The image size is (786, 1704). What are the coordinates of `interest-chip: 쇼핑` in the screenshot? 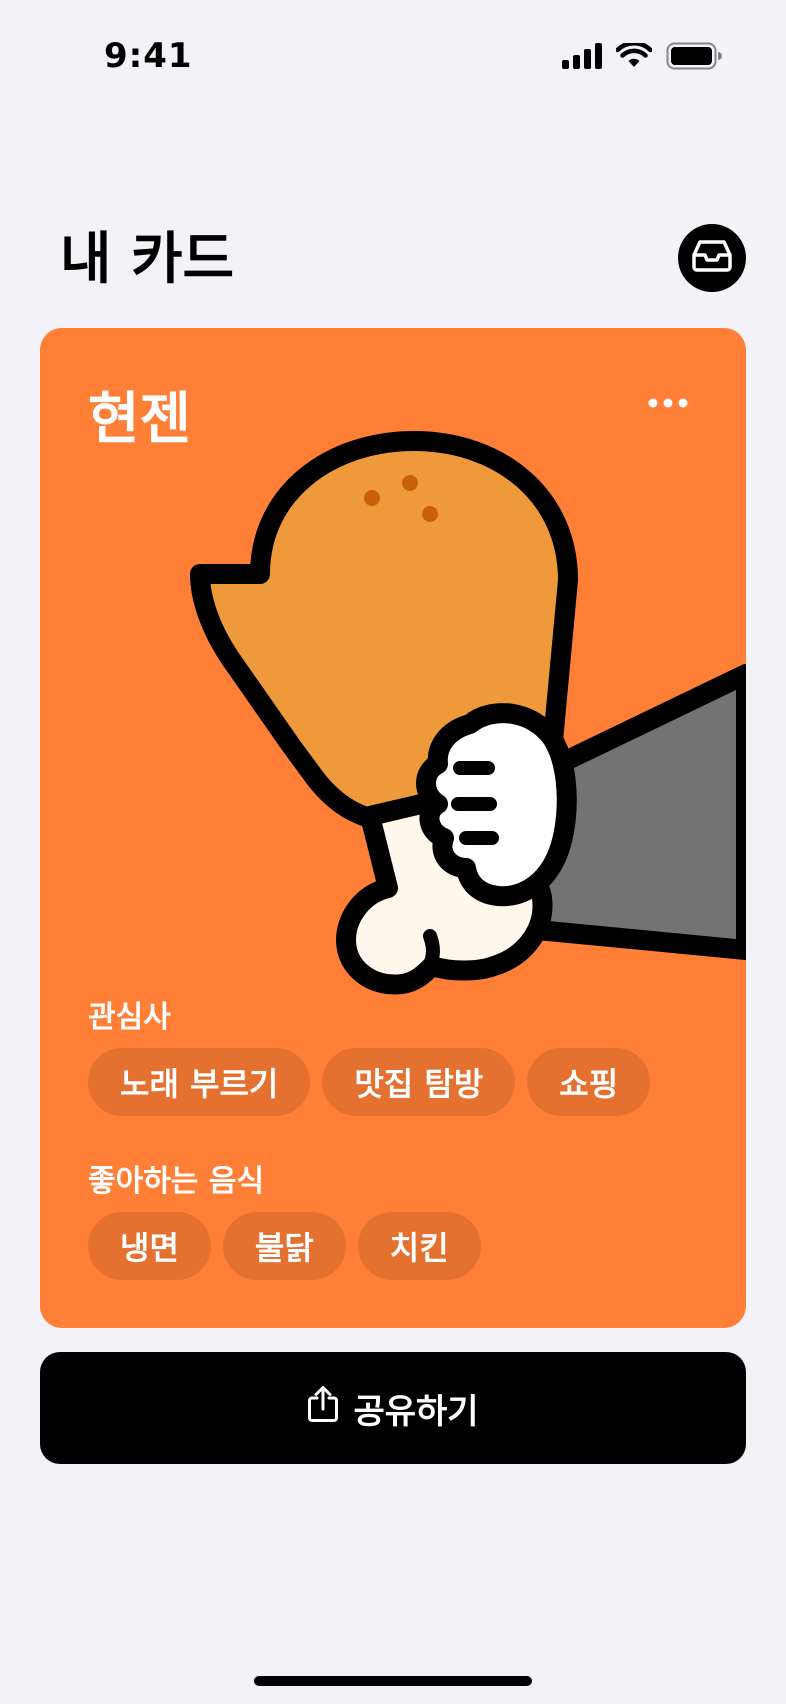 It's located at (589, 1082).